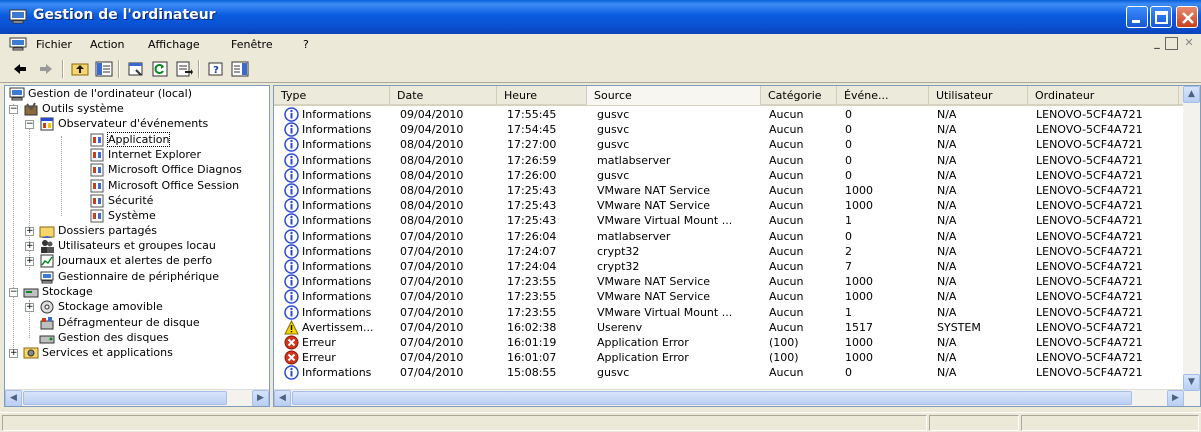  What do you see at coordinates (98, 353) in the screenshot?
I see `tree-item-services: Services et applications` at bounding box center [98, 353].